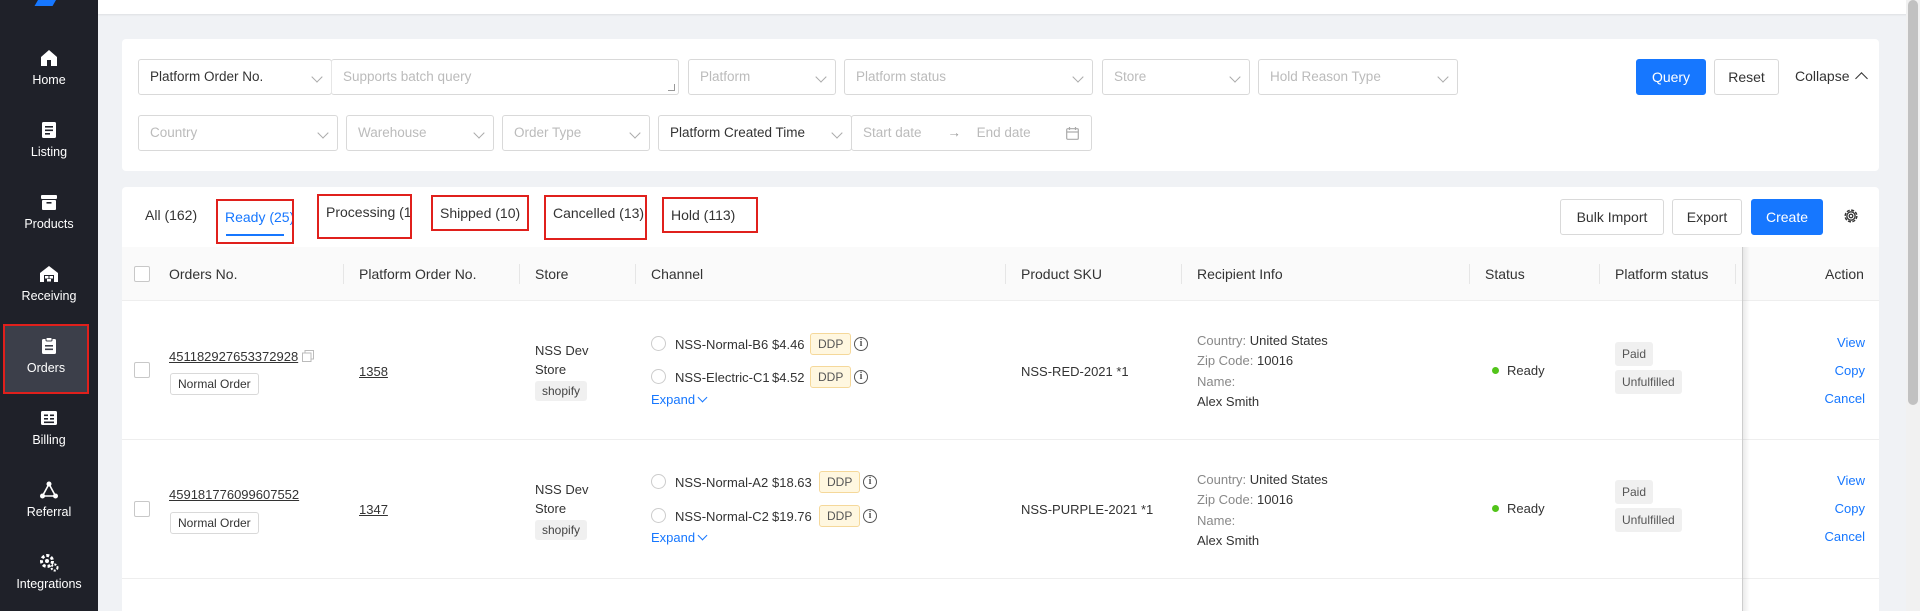 The width and height of the screenshot is (1920, 611). I want to click on ddp-tag: DDP, so click(831, 344).